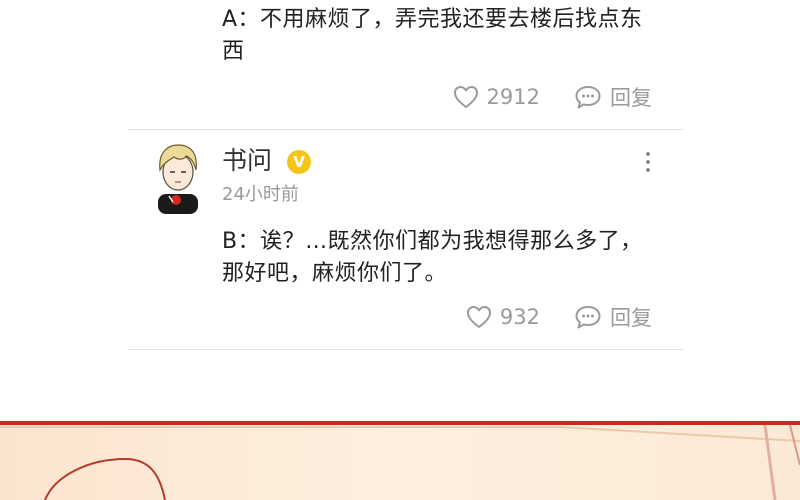  I want to click on comment-actions-a: 2912 回复, so click(552, 97).